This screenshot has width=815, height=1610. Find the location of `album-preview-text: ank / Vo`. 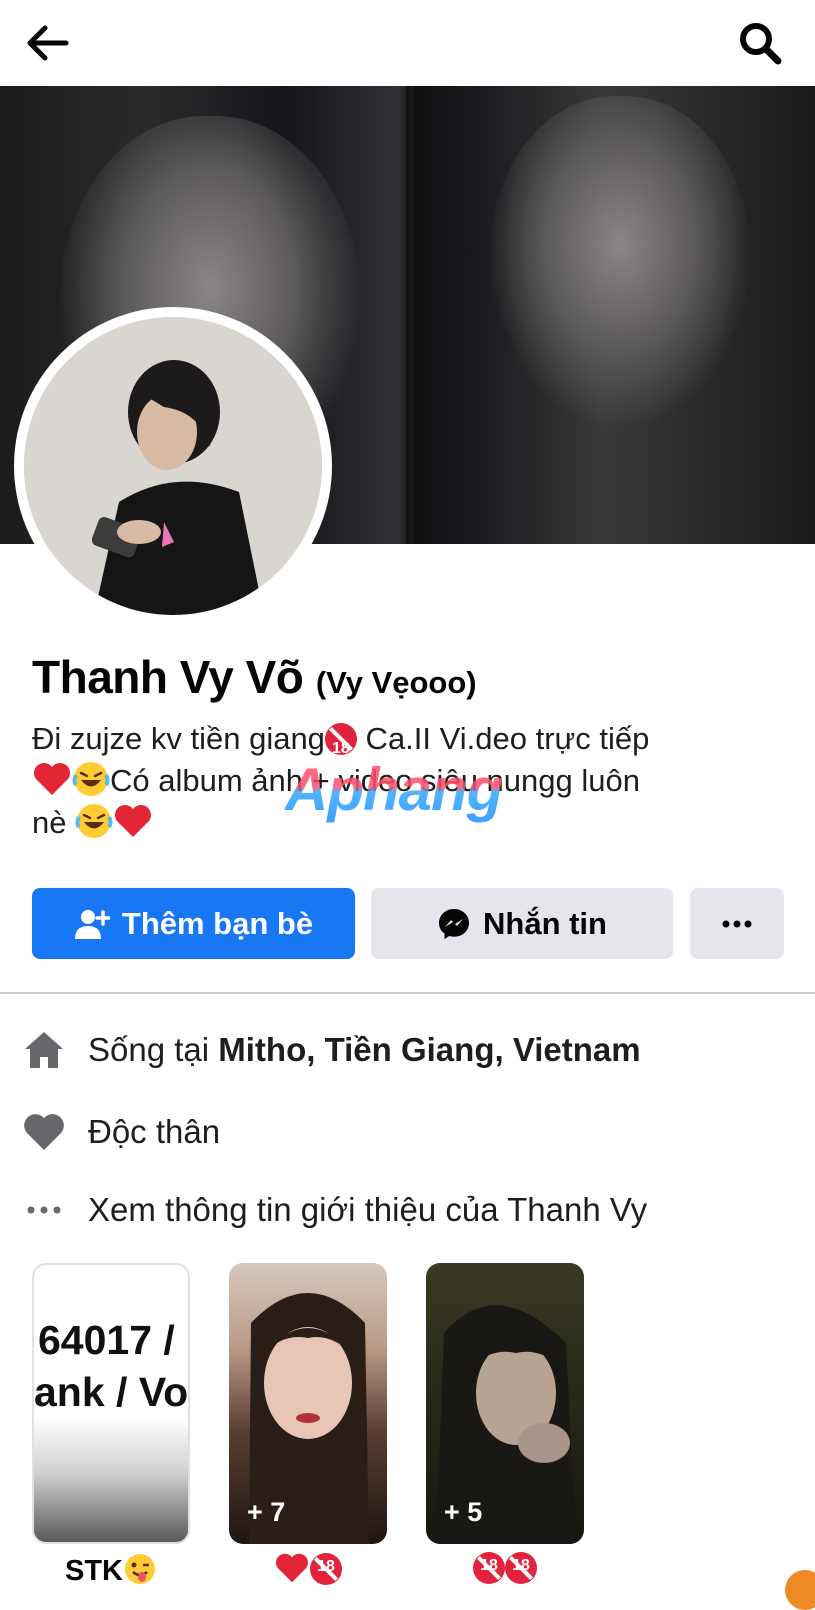

album-preview-text: ank / Vo is located at coordinates (111, 1392).